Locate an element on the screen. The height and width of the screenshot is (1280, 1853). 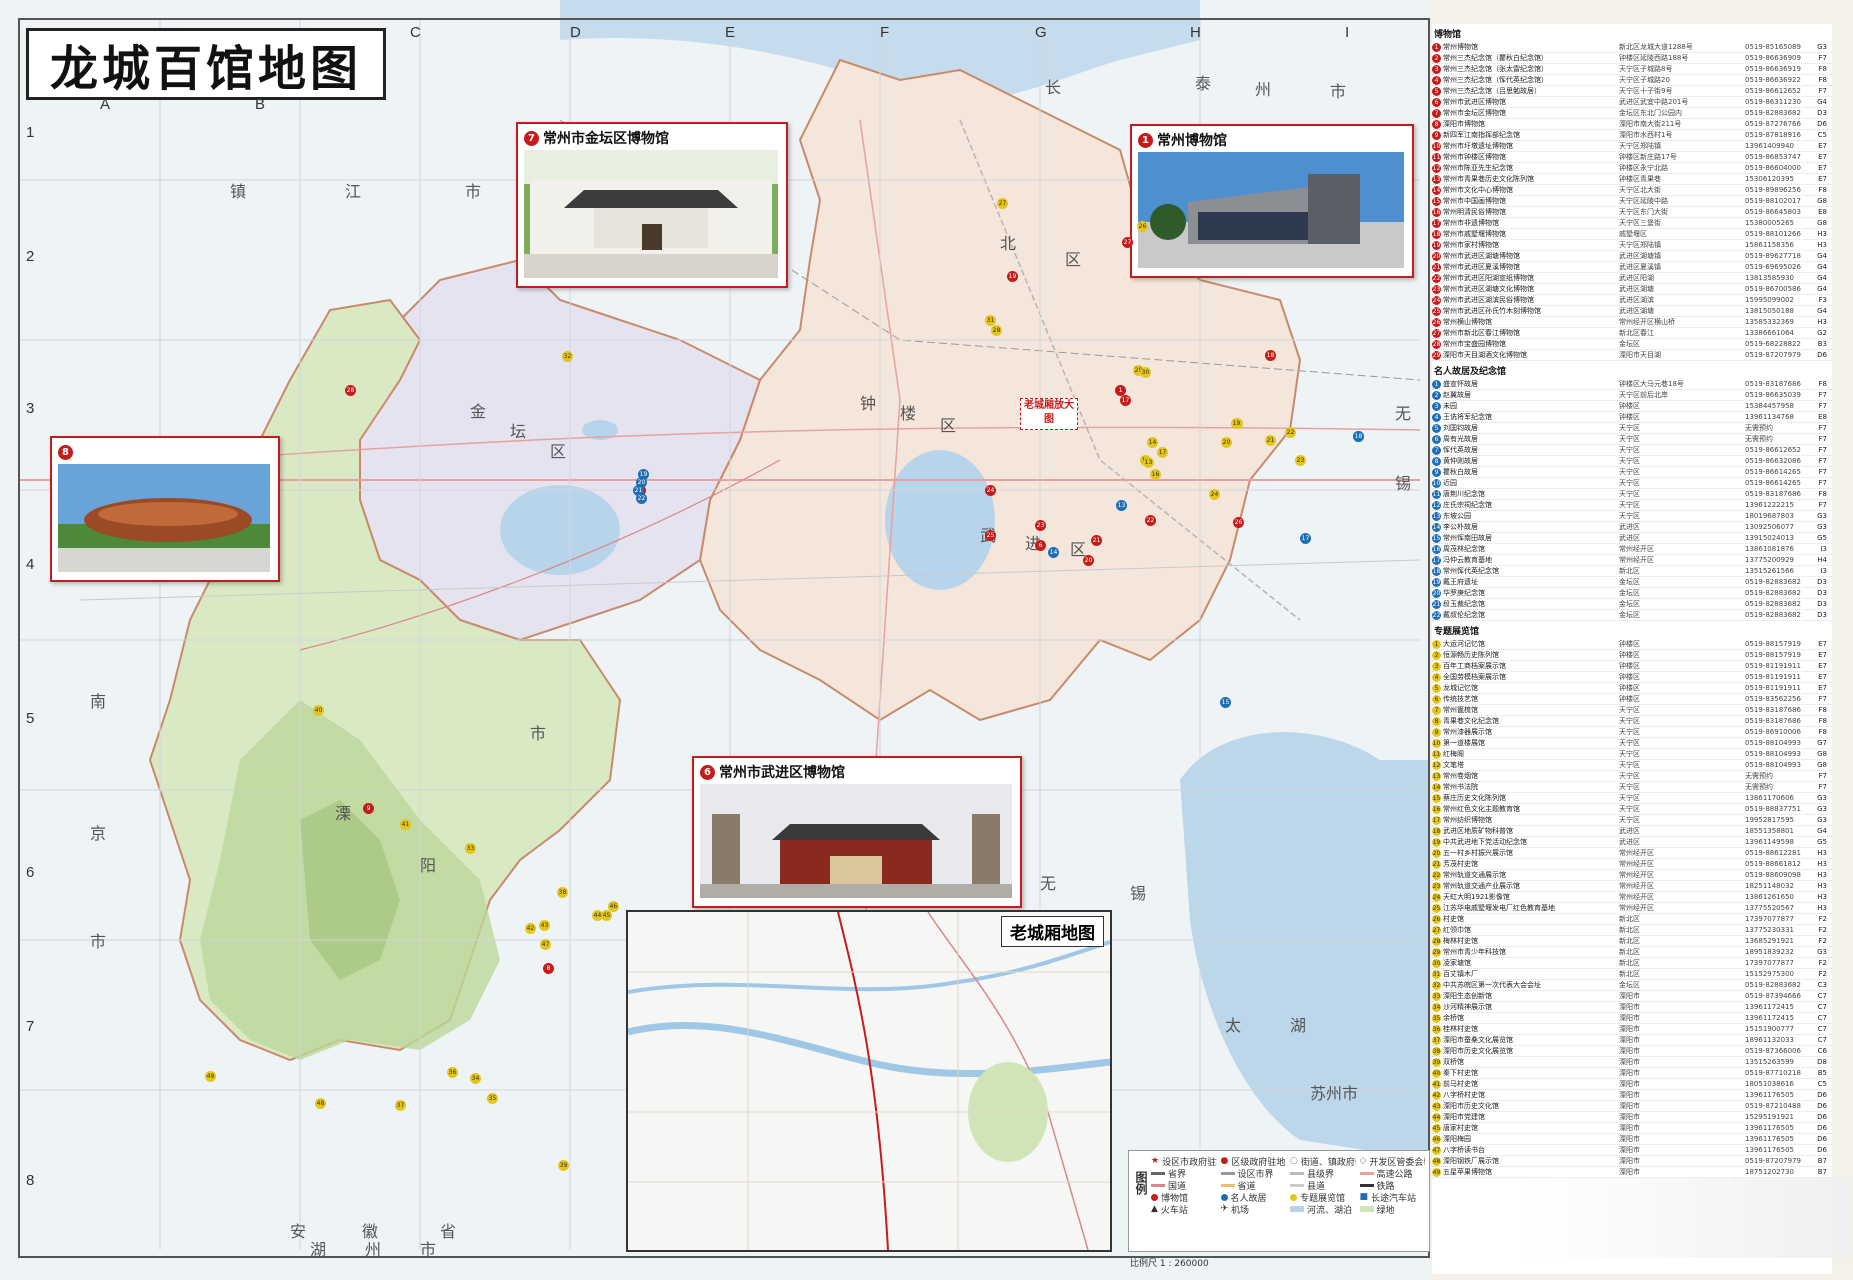
directory-row: 20 五一村乡村振兴展示馆 常州经开区 0519-88612281 H3 is located at coordinates (1632, 853).